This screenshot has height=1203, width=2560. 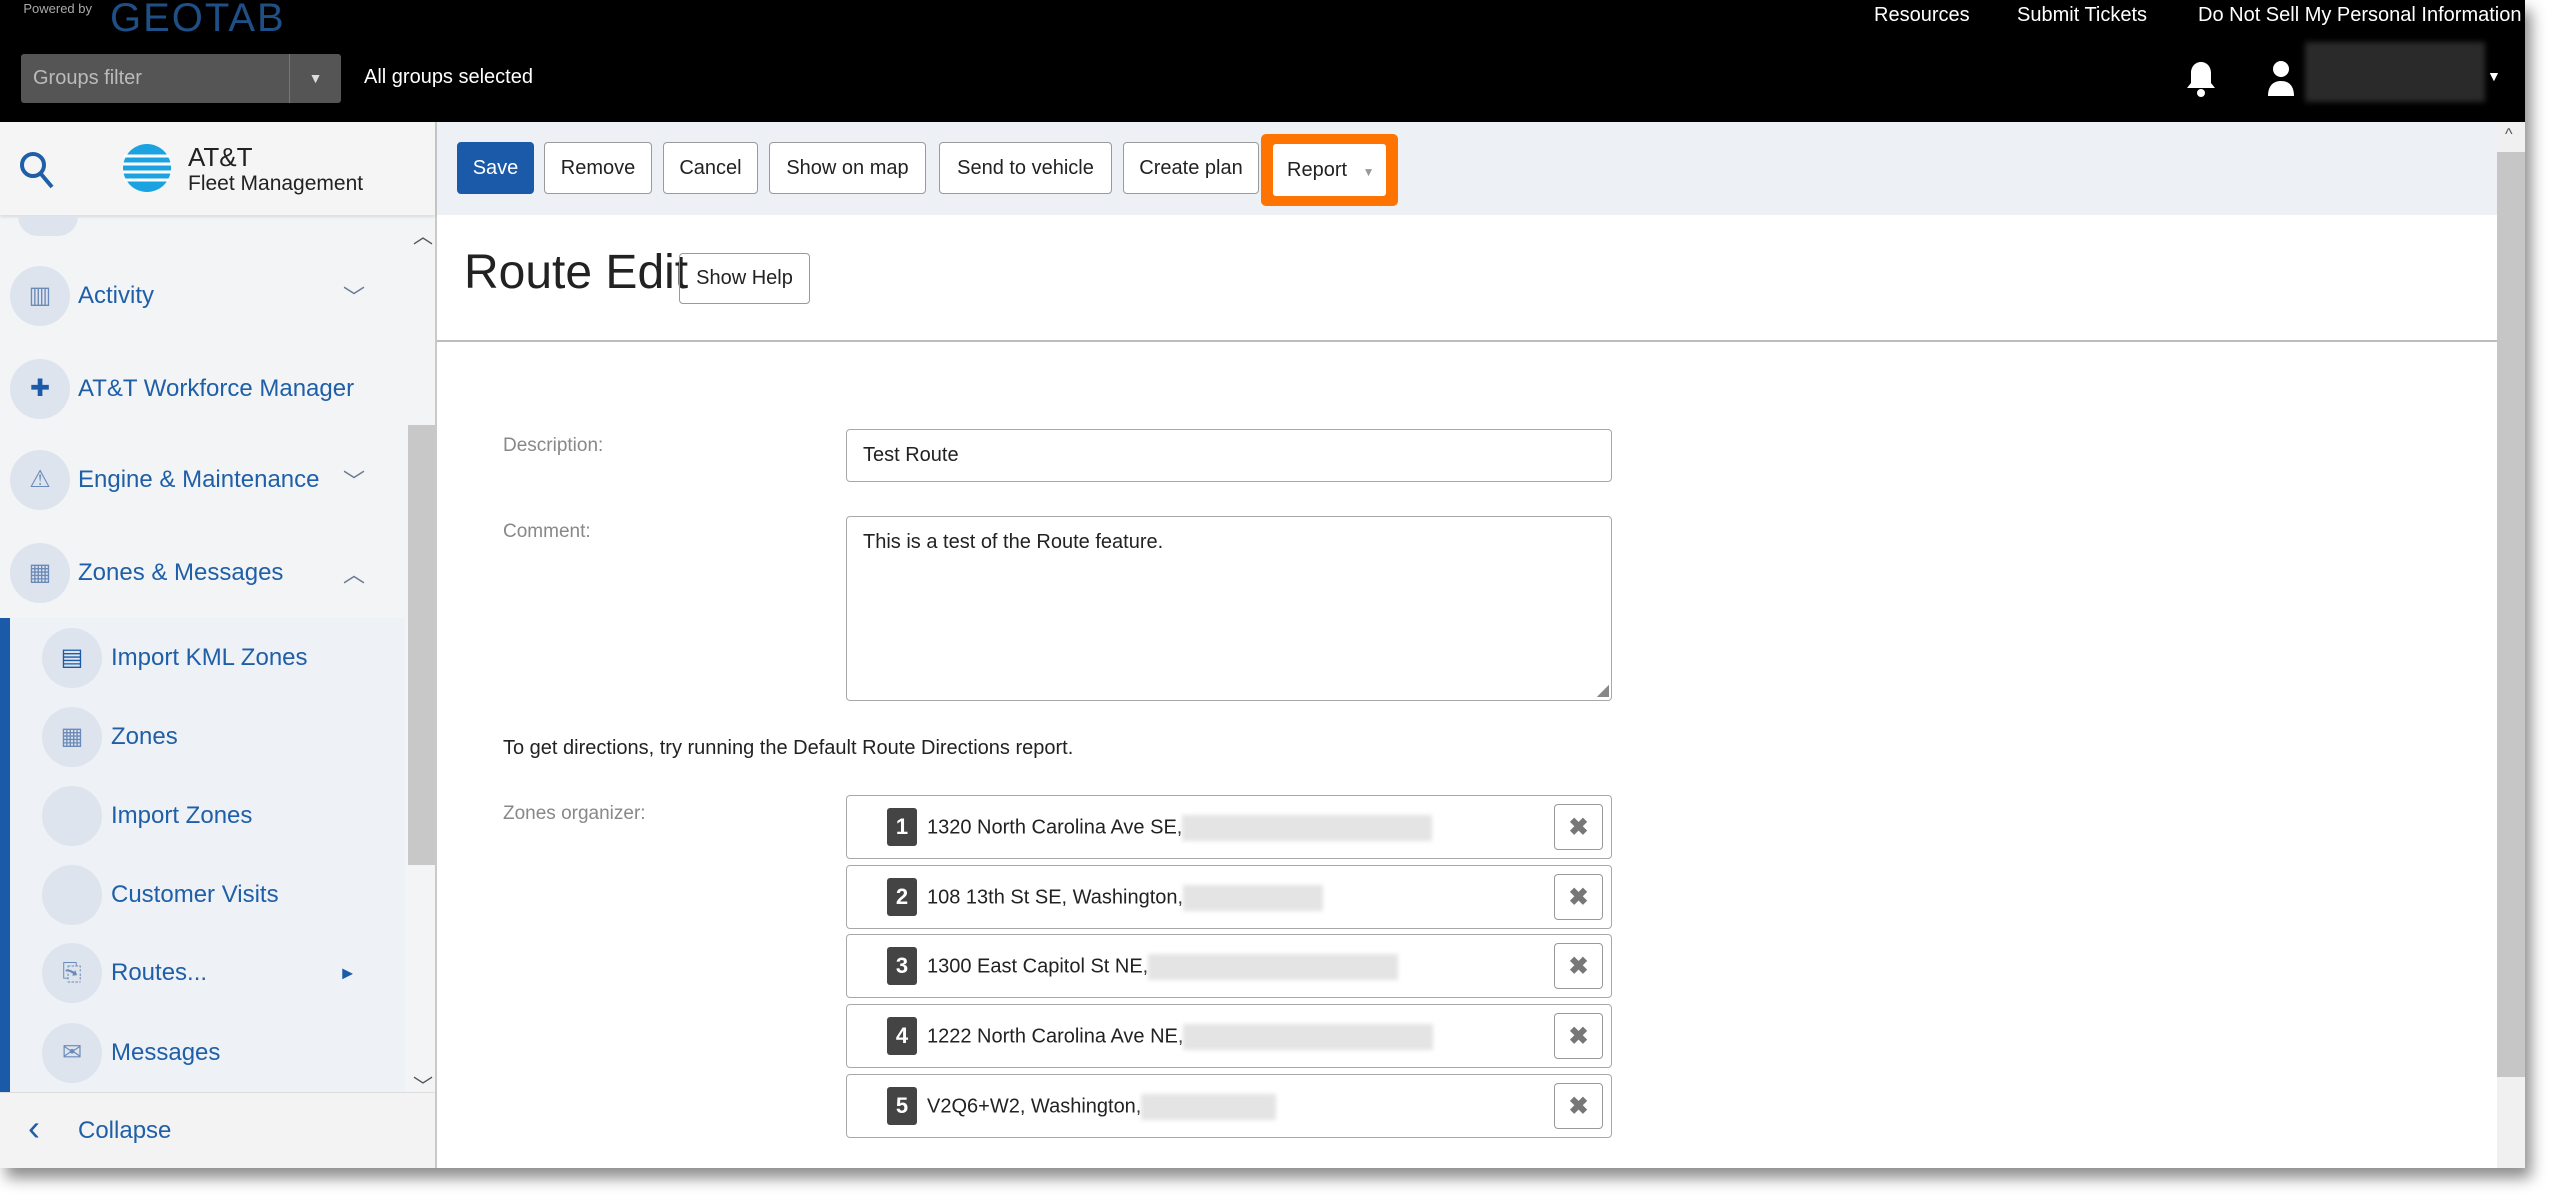 I want to click on caret-down-icon: ▼, so click(x=1368, y=172).